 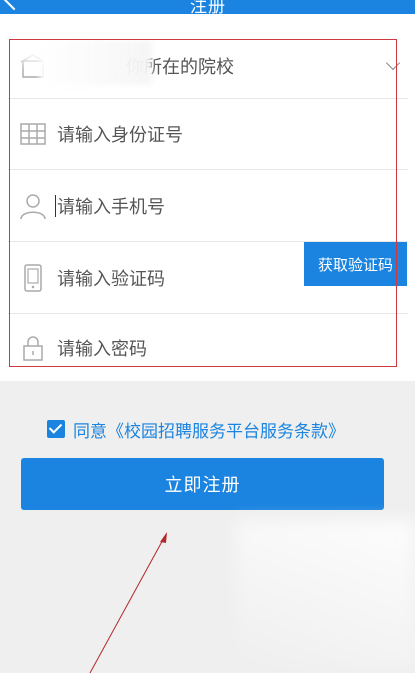 I want to click on agreement-row: 同意《校园招聘服务平台服务条款》, so click(x=196, y=429).